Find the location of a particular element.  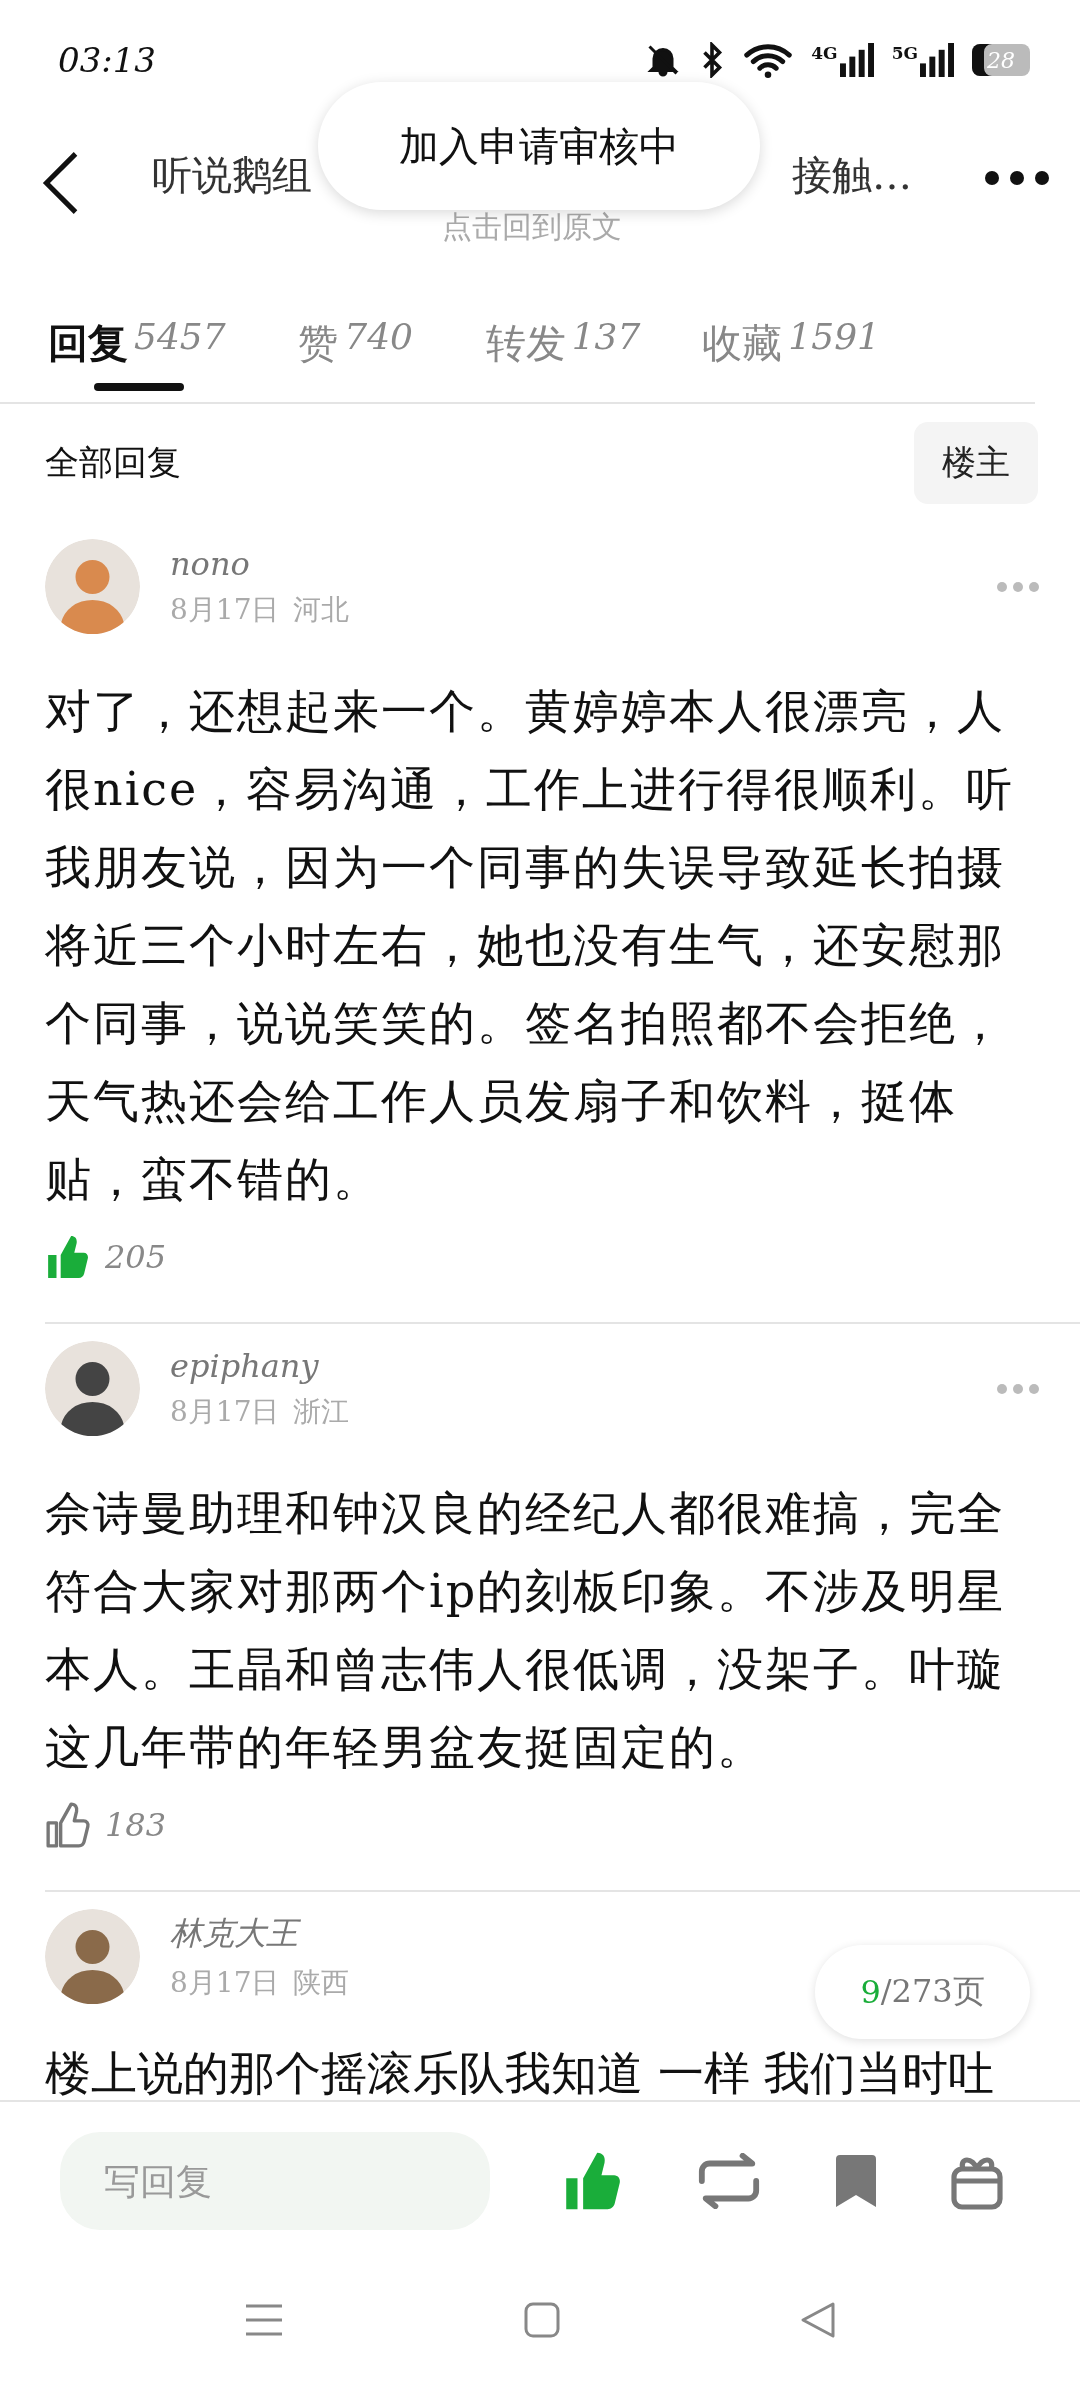

post-title: 听说鹅组 is located at coordinates (232, 175).